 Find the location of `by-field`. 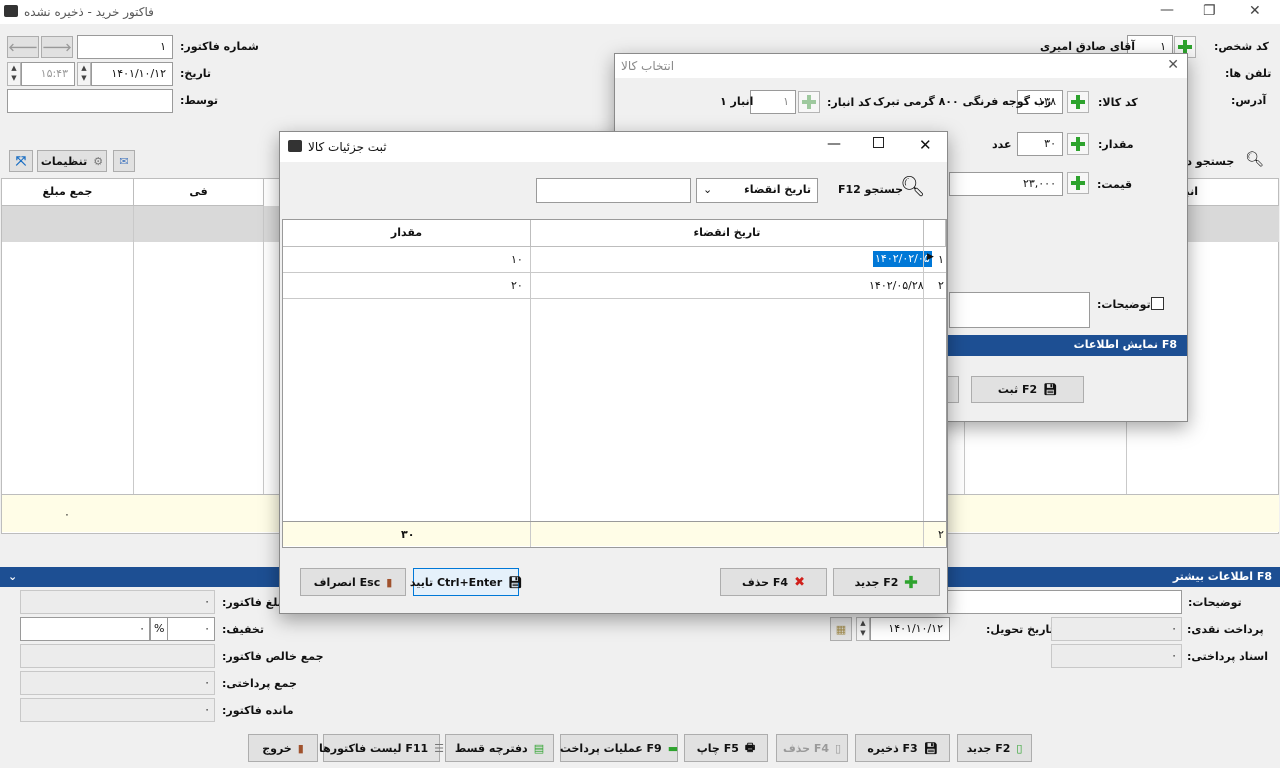

by-field is located at coordinates (90, 101).